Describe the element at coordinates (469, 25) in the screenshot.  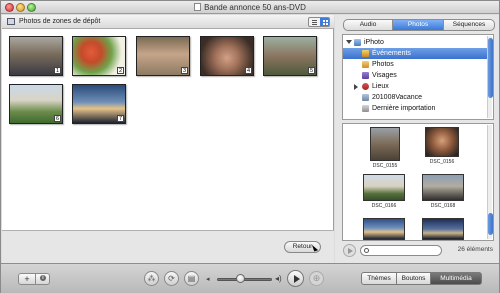
I see `tab-sequences: Séquences` at that location.